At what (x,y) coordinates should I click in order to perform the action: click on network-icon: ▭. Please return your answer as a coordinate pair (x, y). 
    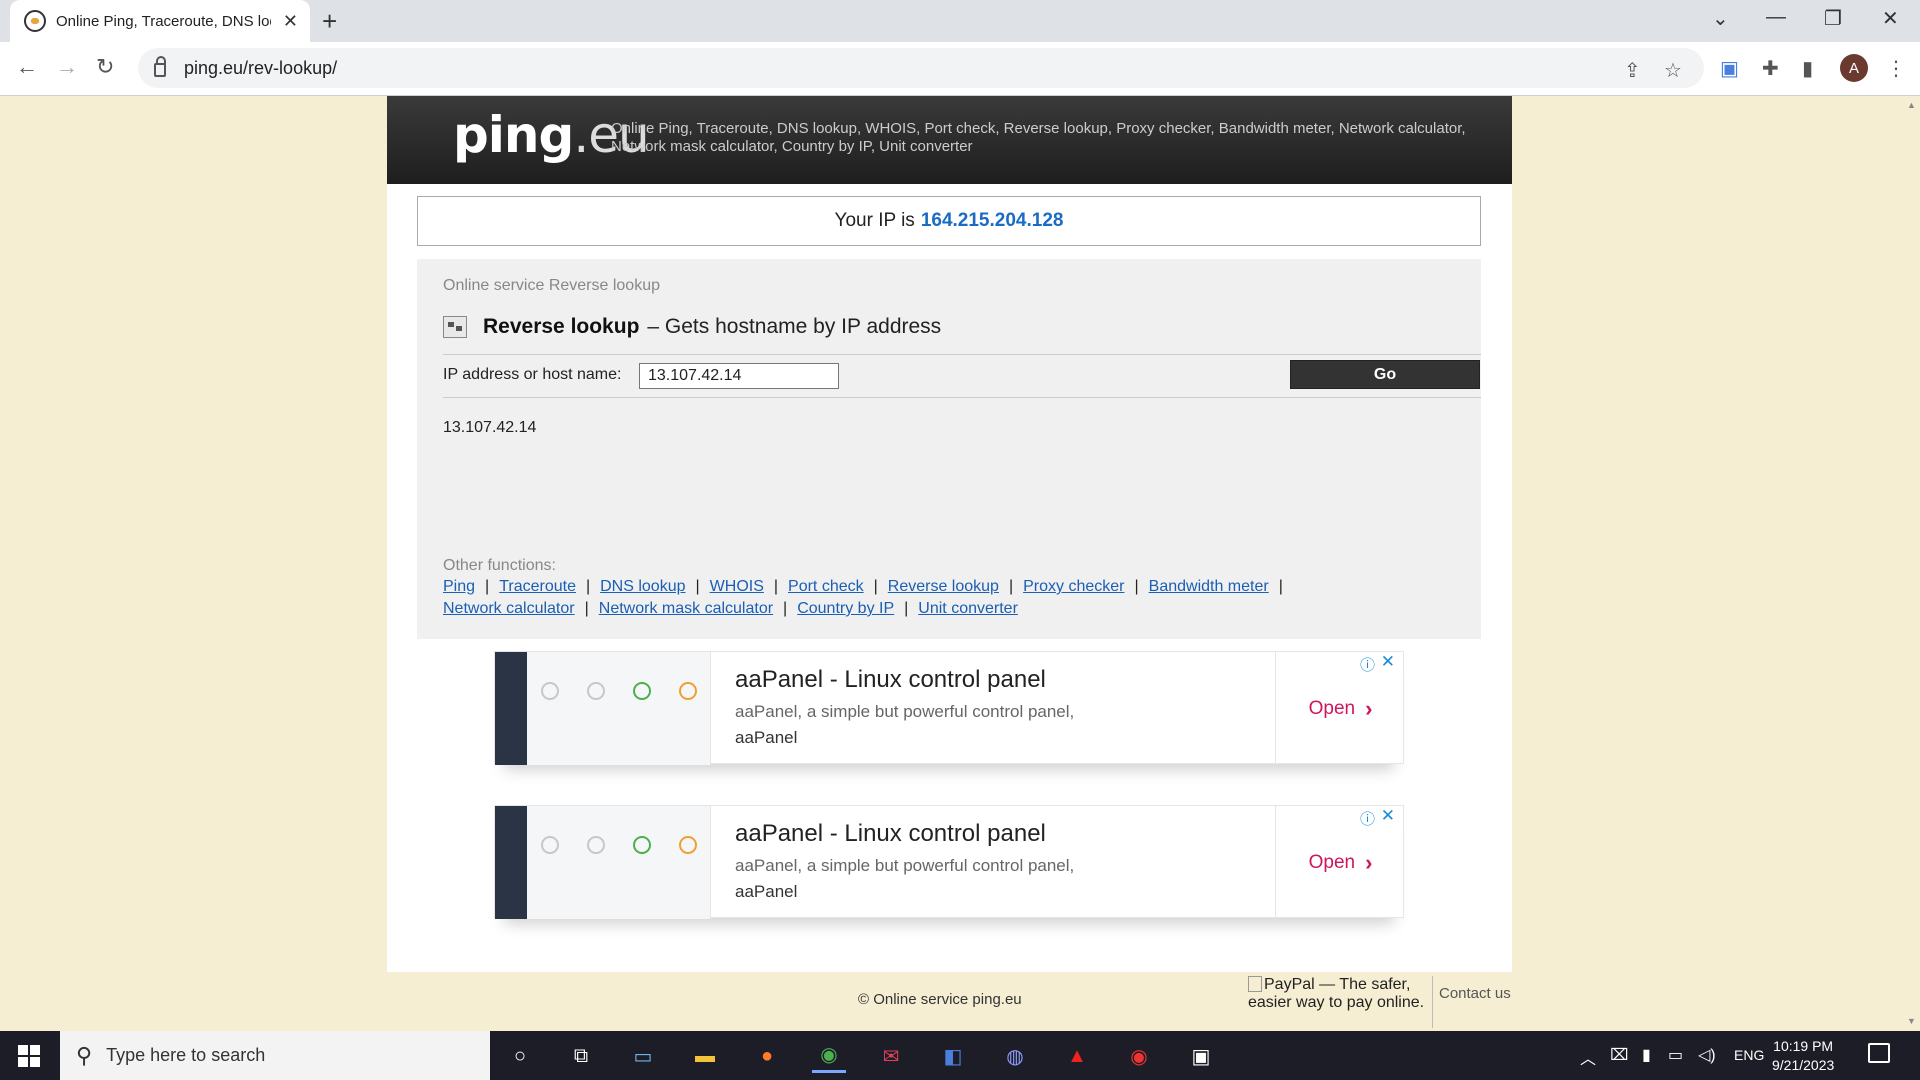
    Looking at the image, I should click on (1675, 1055).